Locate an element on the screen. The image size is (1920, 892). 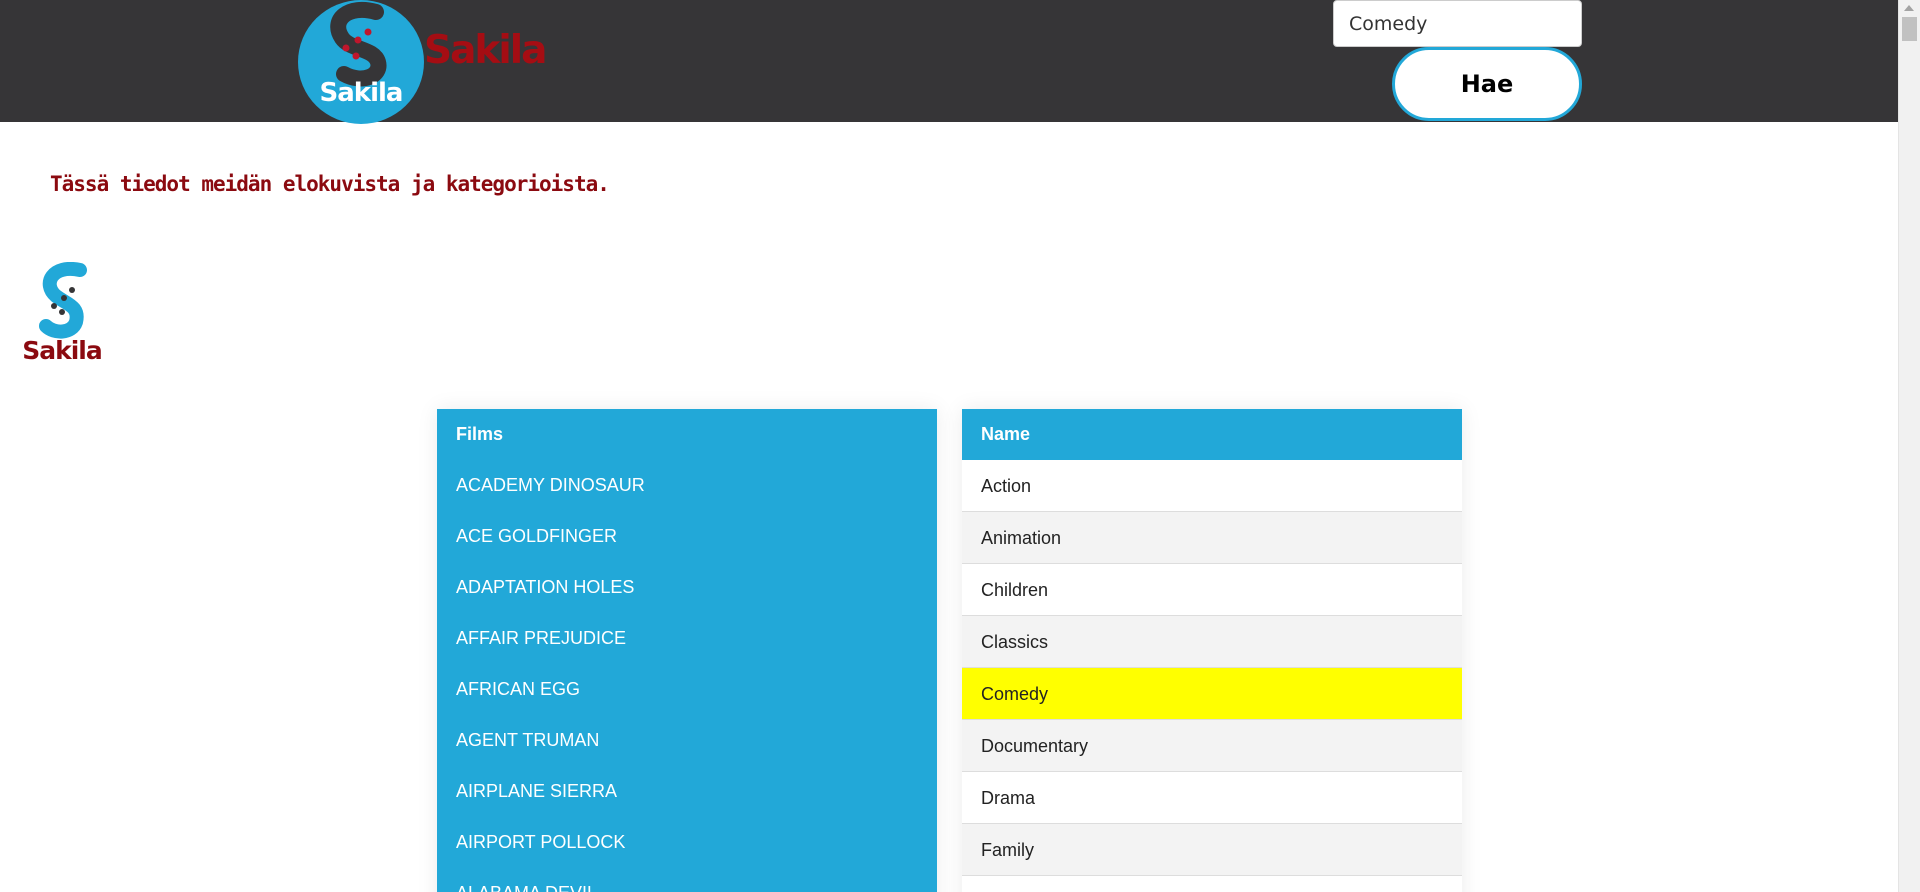
small-sakila-logo: Sakila is located at coordinates (62, 313).